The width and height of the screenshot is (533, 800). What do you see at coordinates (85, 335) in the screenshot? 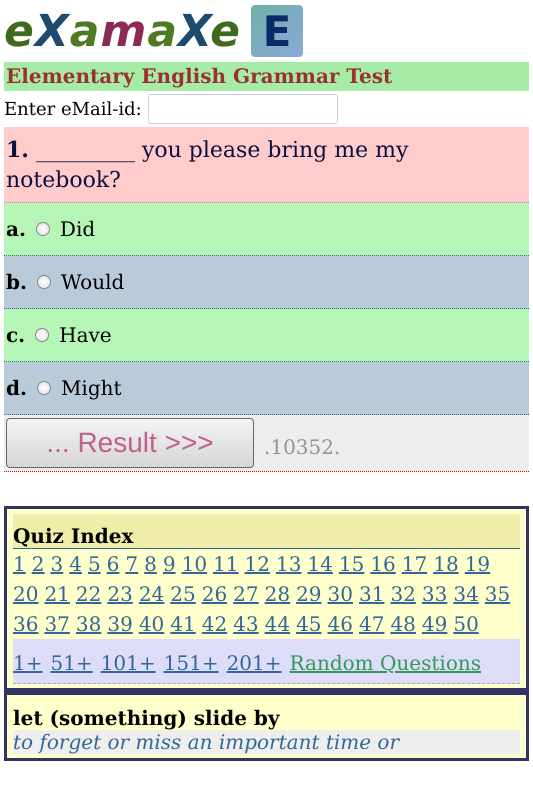
I see `option-label: Have` at bounding box center [85, 335].